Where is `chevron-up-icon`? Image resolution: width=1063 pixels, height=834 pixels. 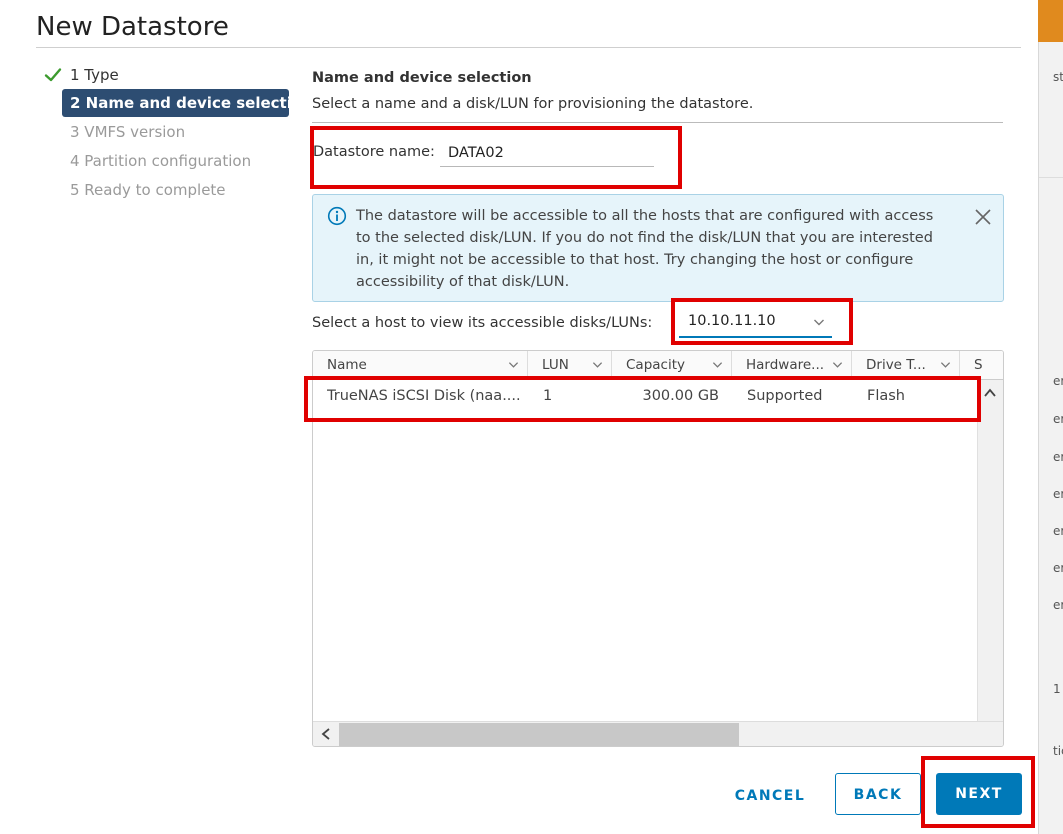 chevron-up-icon is located at coordinates (990, 393).